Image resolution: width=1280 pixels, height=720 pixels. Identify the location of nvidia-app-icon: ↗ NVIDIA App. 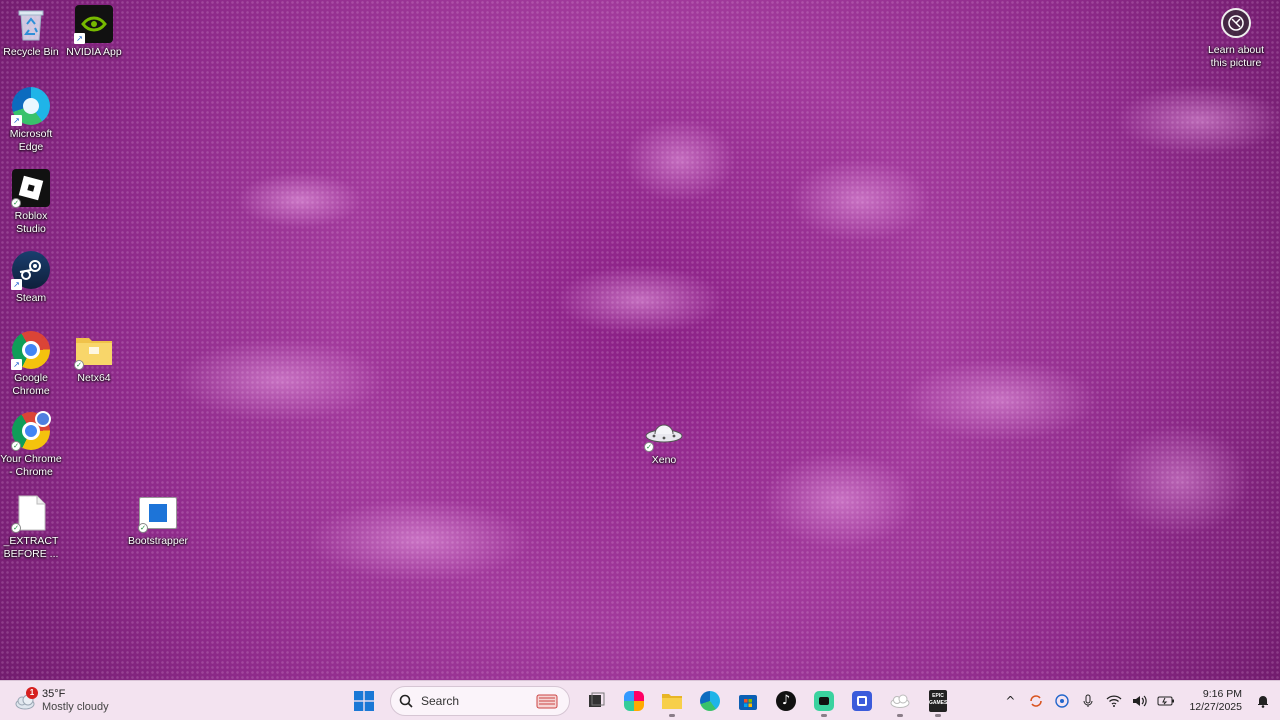
(94, 31).